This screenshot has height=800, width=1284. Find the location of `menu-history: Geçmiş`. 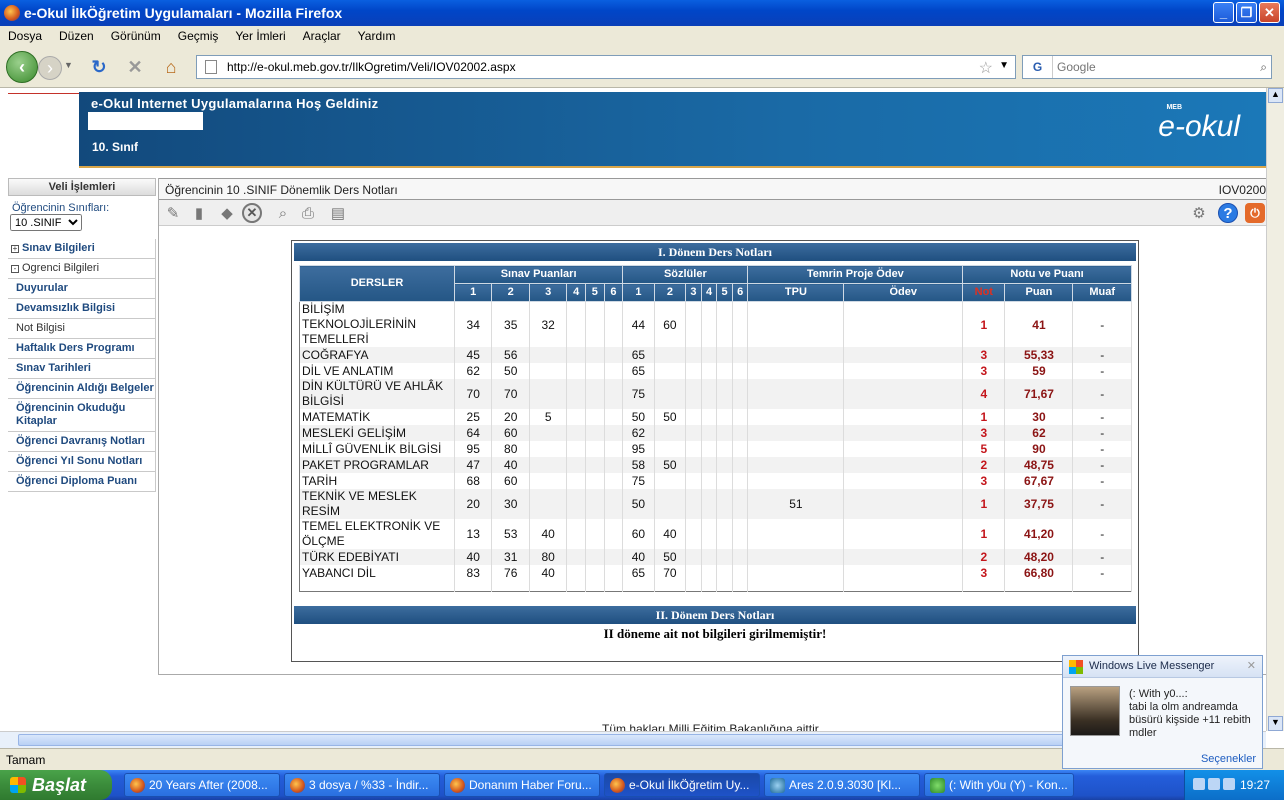

menu-history: Geçmiş is located at coordinates (198, 36).